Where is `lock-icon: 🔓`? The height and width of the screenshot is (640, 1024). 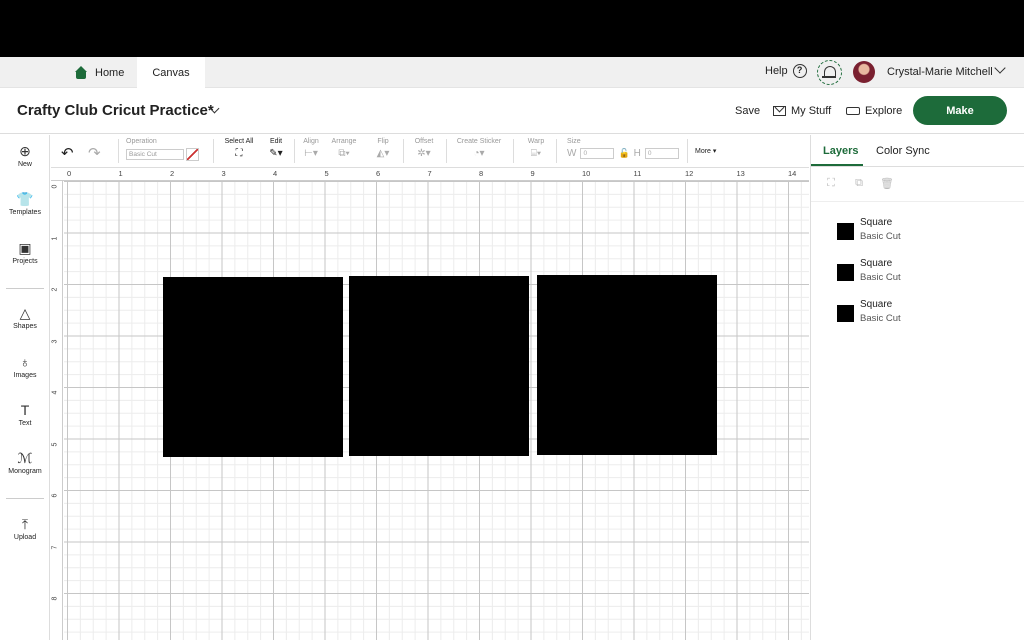 lock-icon: 🔓 is located at coordinates (623, 153).